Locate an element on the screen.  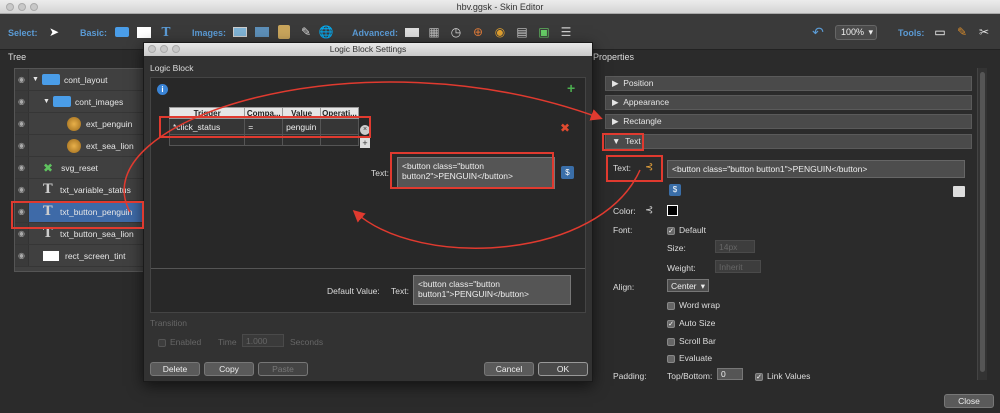
operation-cell is located at coordinates (339, 126).